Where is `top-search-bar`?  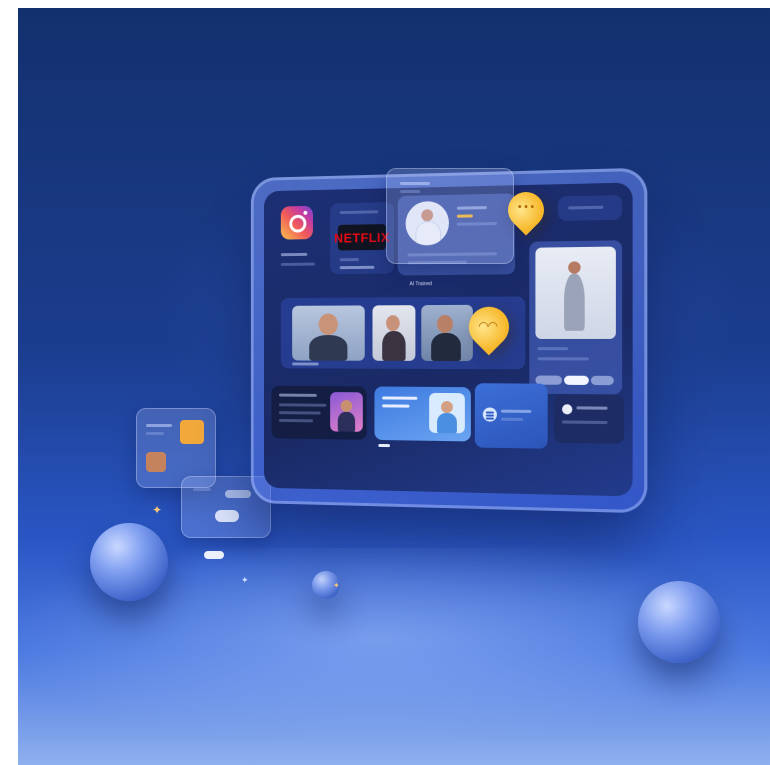 top-search-bar is located at coordinates (590, 208).